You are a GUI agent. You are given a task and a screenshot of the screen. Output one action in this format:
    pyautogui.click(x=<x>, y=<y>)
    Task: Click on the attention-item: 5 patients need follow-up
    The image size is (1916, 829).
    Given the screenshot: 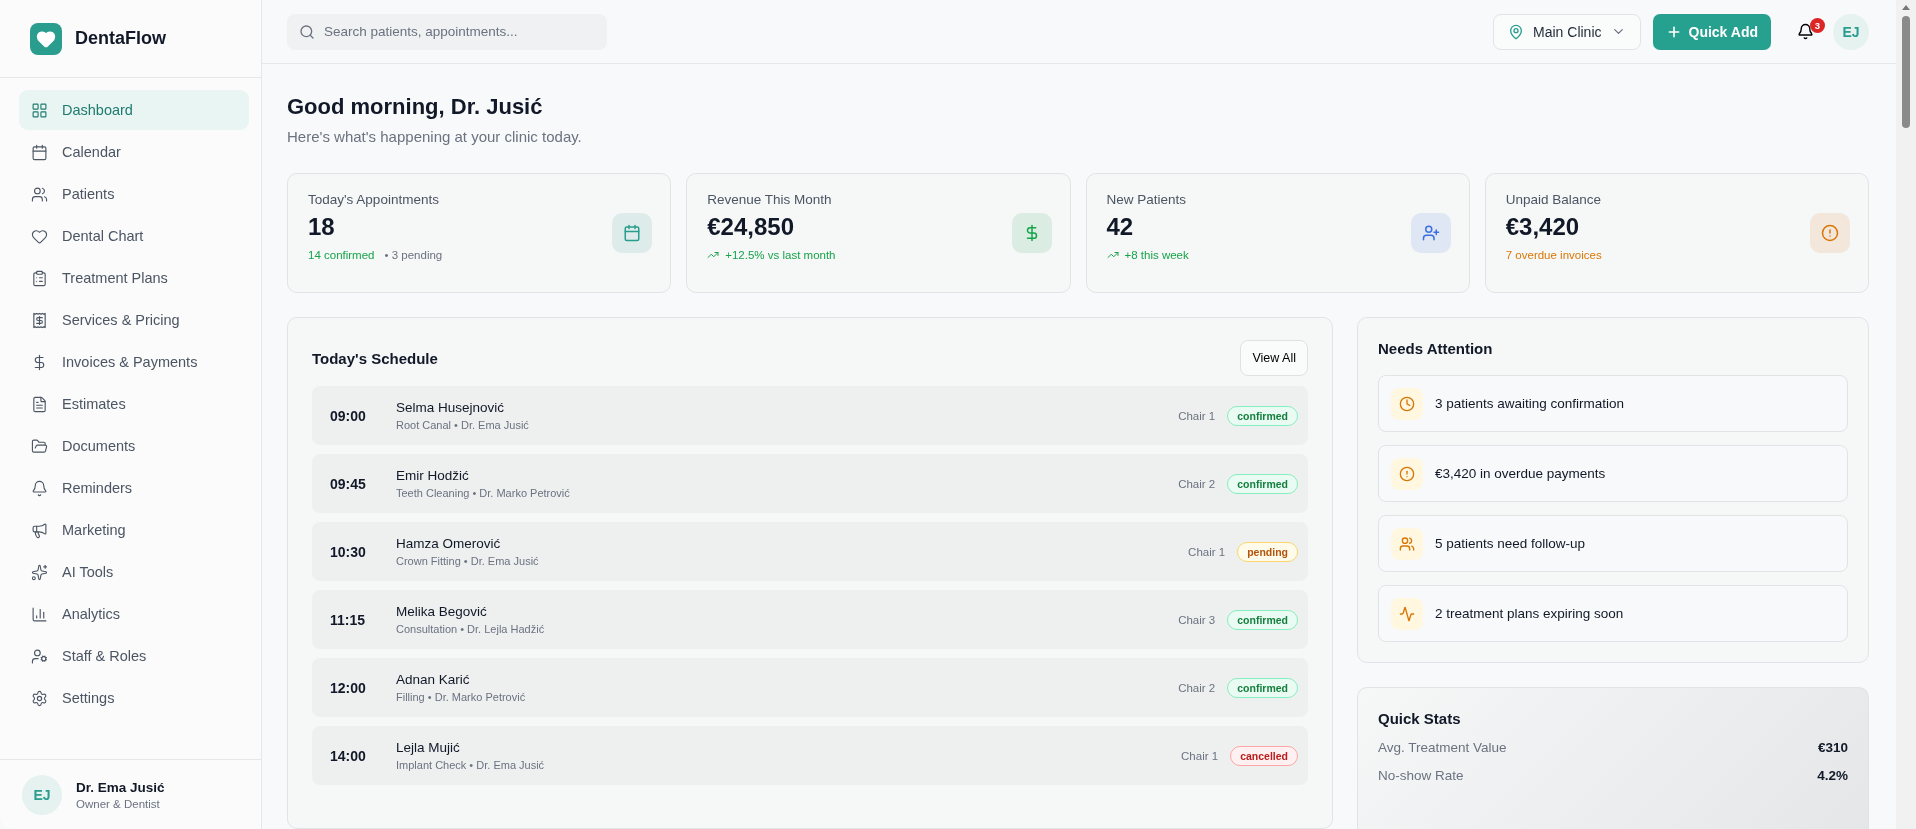 What is the action you would take?
    pyautogui.click(x=1613, y=543)
    